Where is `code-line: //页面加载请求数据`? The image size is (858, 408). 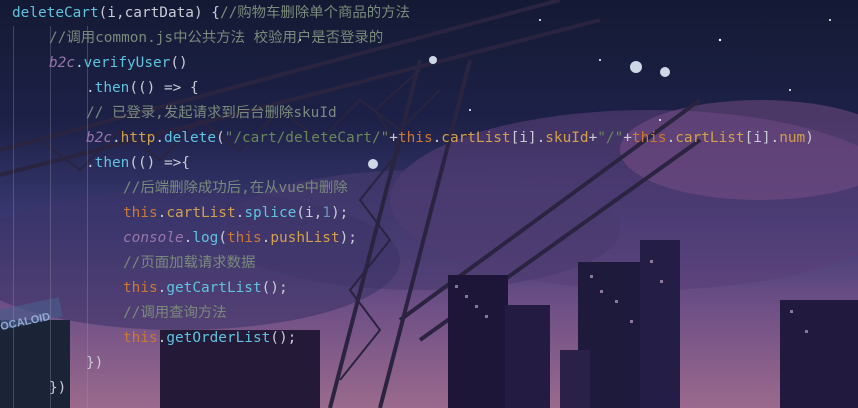
code-line: //页面加载请求数据 is located at coordinates (189, 263).